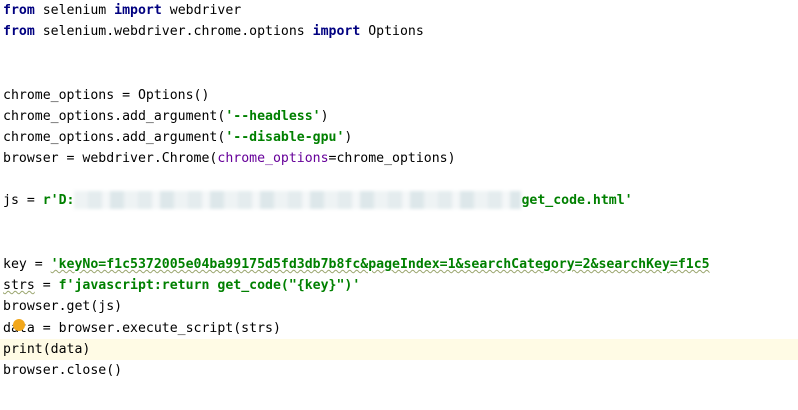 The width and height of the screenshot is (798, 410). Describe the element at coordinates (201, 10) in the screenshot. I see `code-text: webdriver` at that location.